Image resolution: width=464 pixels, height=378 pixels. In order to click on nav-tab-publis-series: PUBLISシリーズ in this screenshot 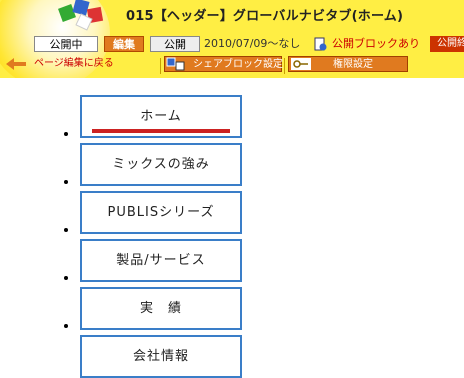, I will do `click(161, 212)`.